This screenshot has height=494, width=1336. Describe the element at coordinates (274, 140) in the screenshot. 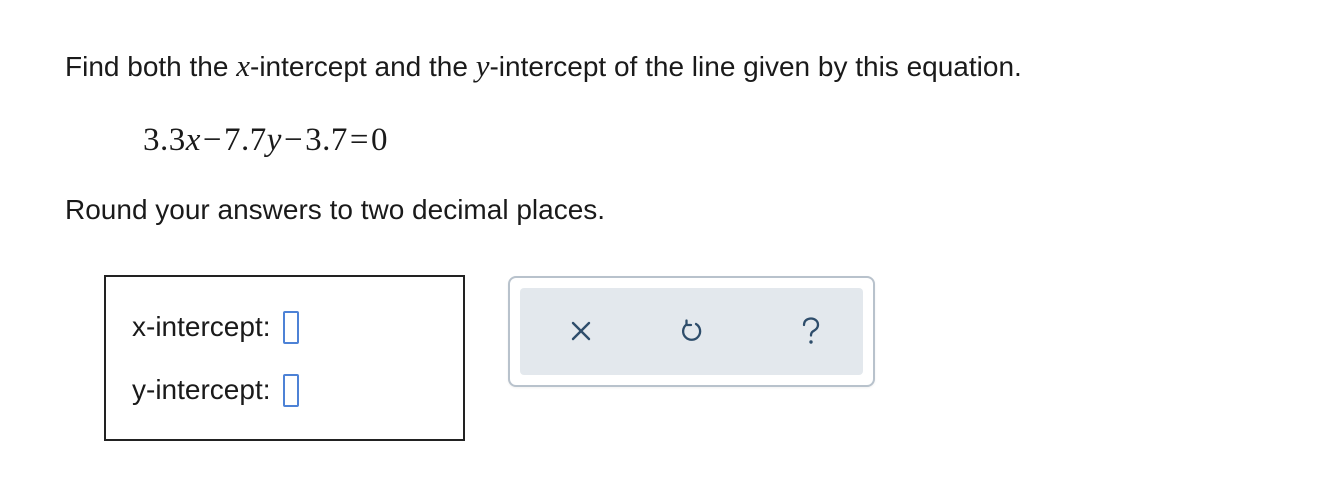

I see `equation-variable-y: y` at that location.